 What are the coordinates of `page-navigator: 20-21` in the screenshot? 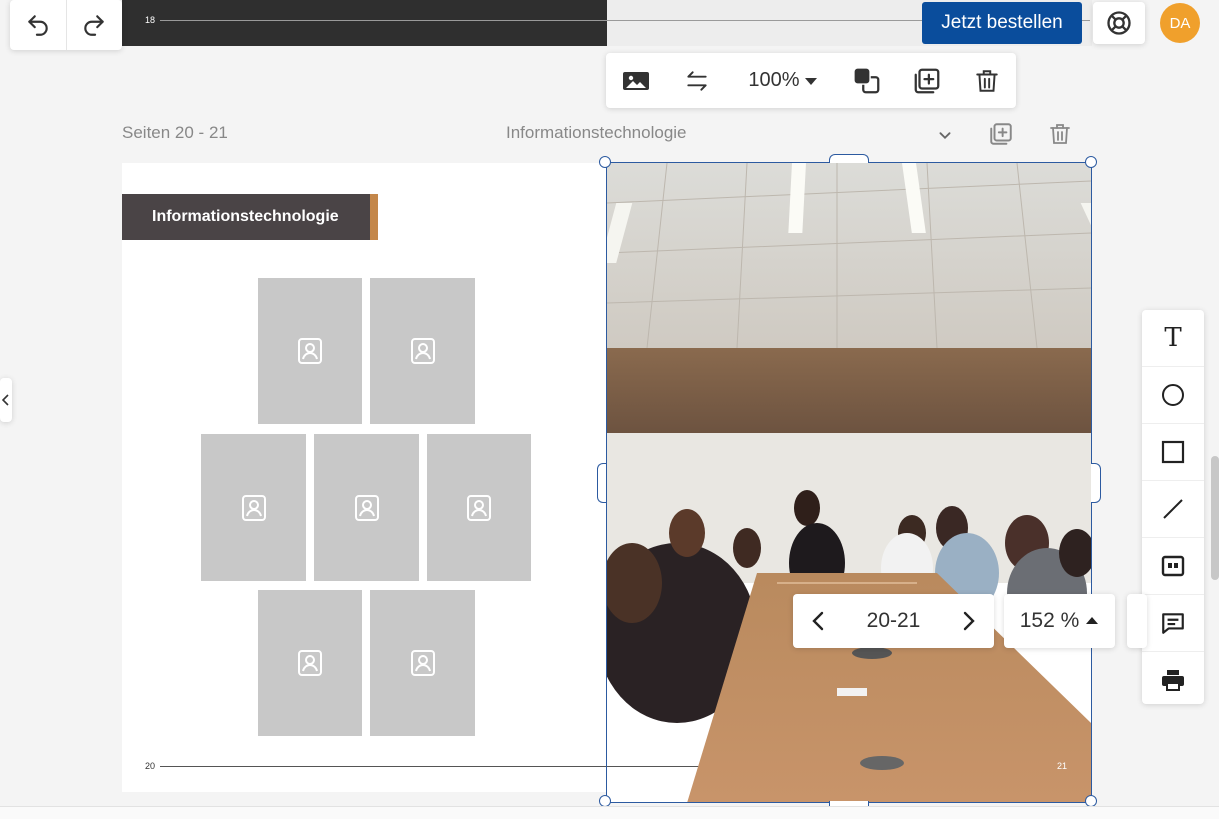 It's located at (893, 621).